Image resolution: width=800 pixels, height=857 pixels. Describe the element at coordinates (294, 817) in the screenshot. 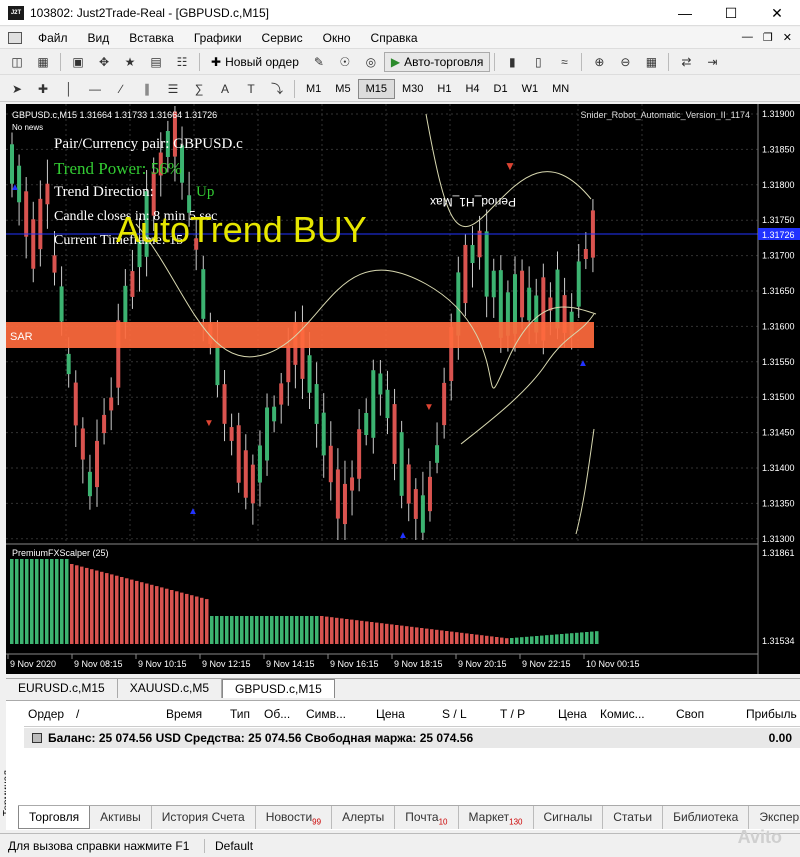

I see `tab-news: Новости99` at that location.